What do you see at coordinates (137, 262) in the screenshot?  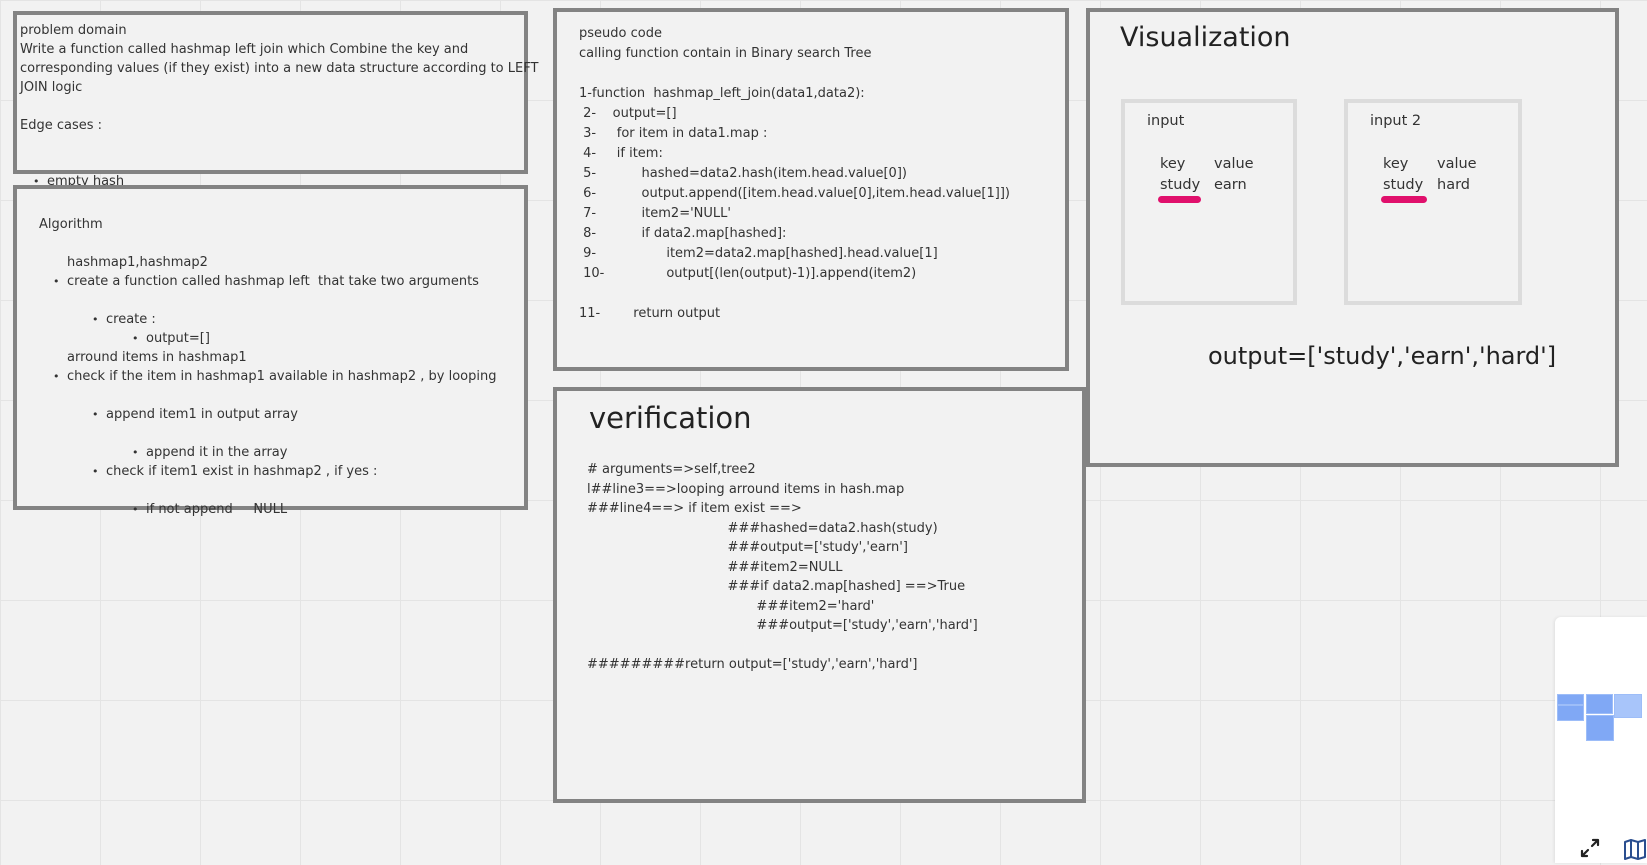 I see `algorithm-step-1-cont: hashmap1,hashmap2` at bounding box center [137, 262].